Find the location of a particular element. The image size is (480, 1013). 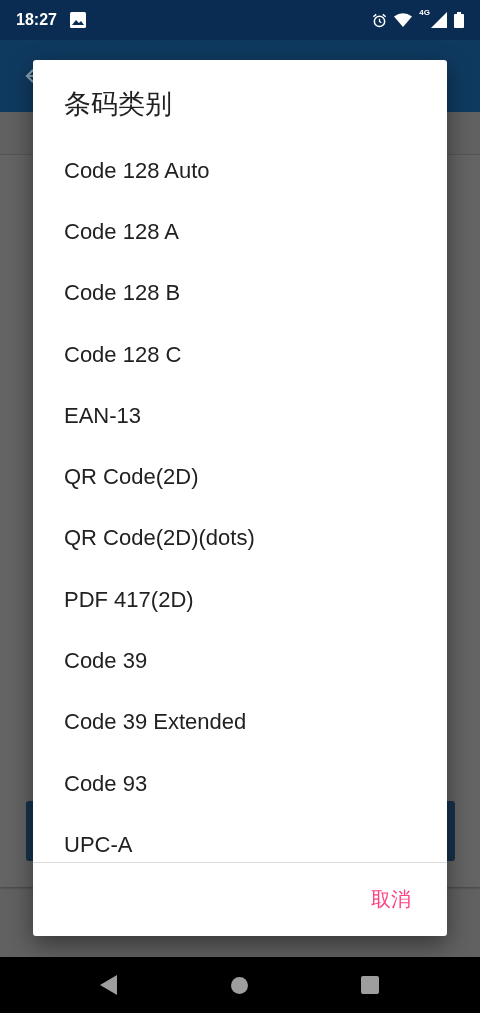

list-item: Code 128 B is located at coordinates (240, 293).